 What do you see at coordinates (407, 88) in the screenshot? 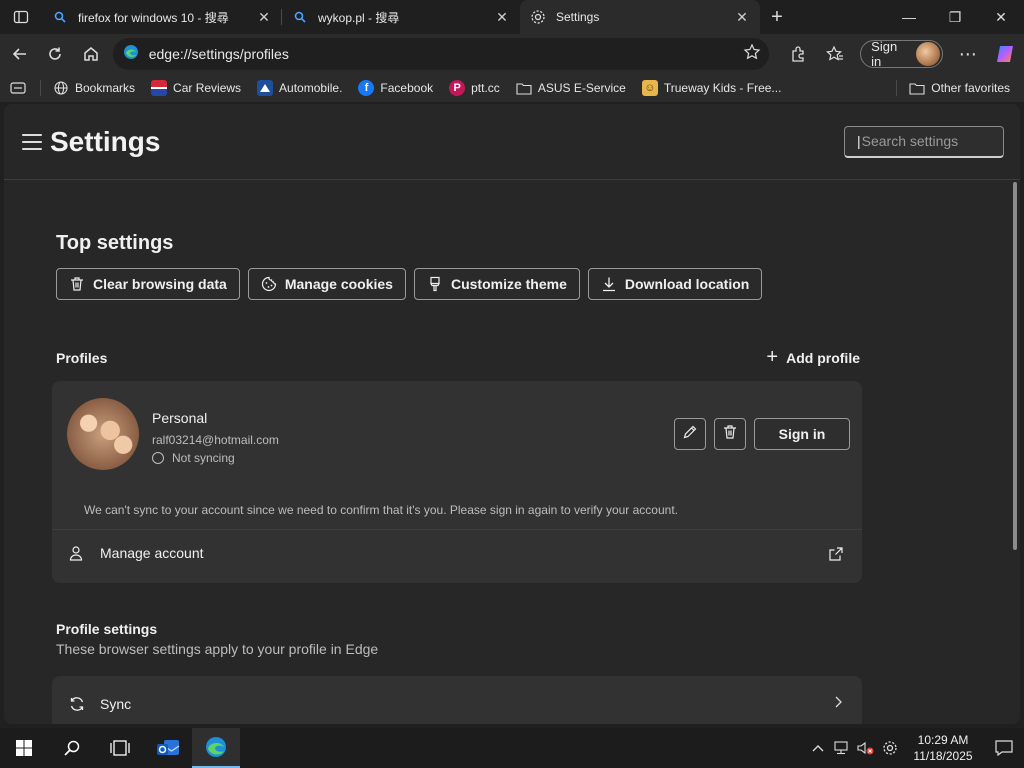
I see `favorite-label: Facebook` at bounding box center [407, 88].